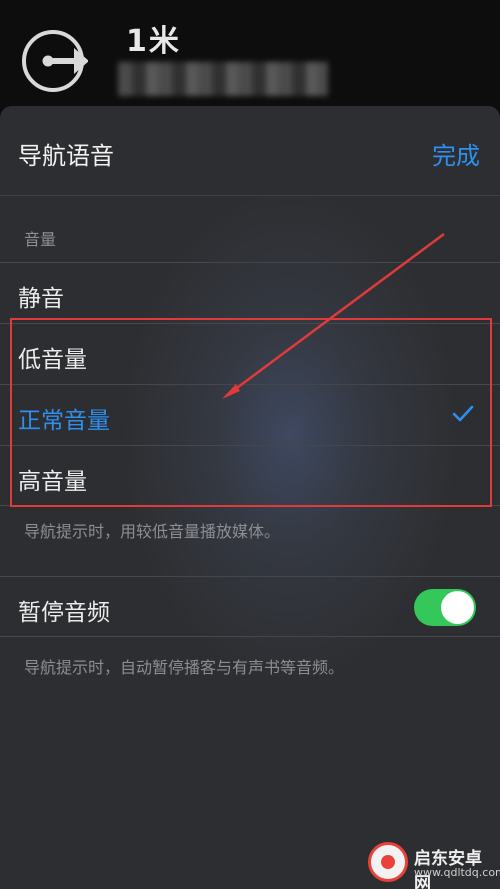 The image size is (500, 889). I want to click on pause-audio-row: 暂停音频, so click(250, 606).